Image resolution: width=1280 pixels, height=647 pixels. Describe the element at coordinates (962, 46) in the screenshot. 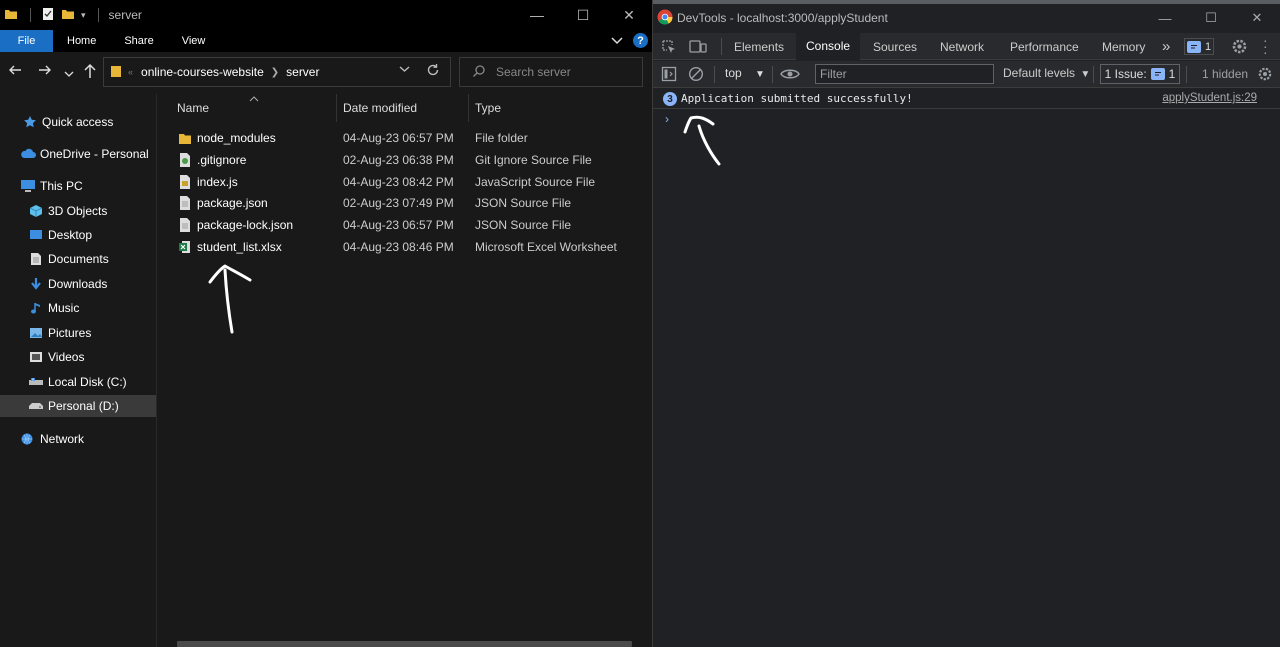

I see `tab-network: Network` at that location.